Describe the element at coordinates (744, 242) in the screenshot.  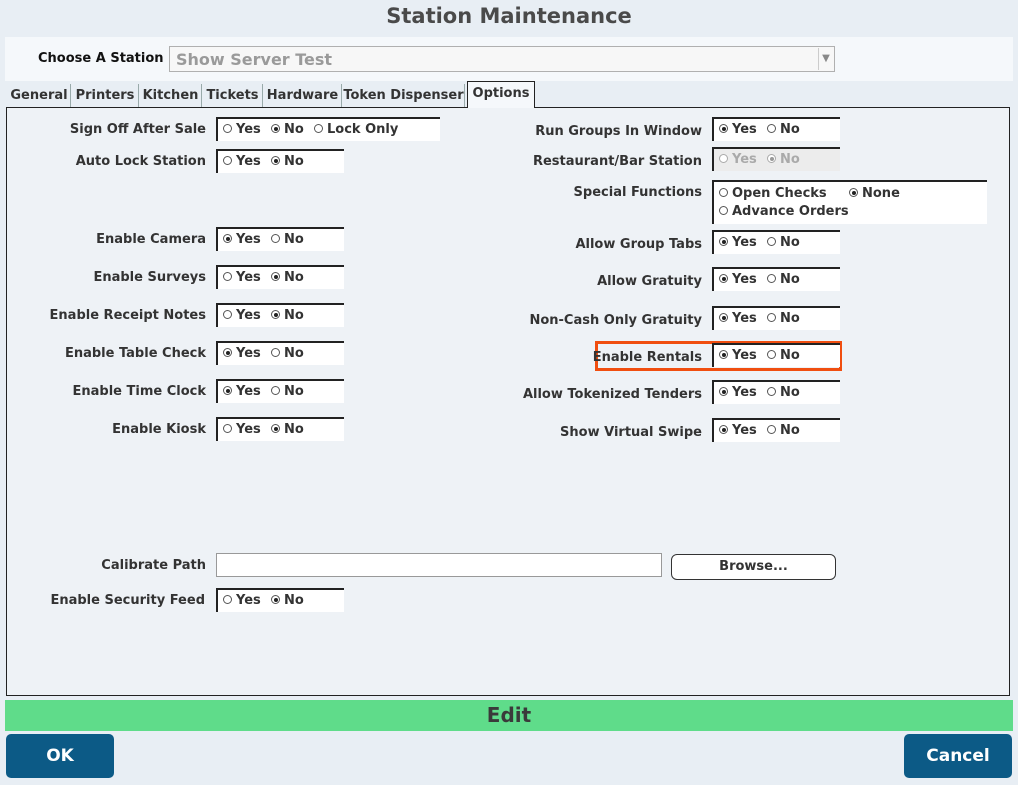
I see `allow-group-tabs-option-label: Yes` at that location.